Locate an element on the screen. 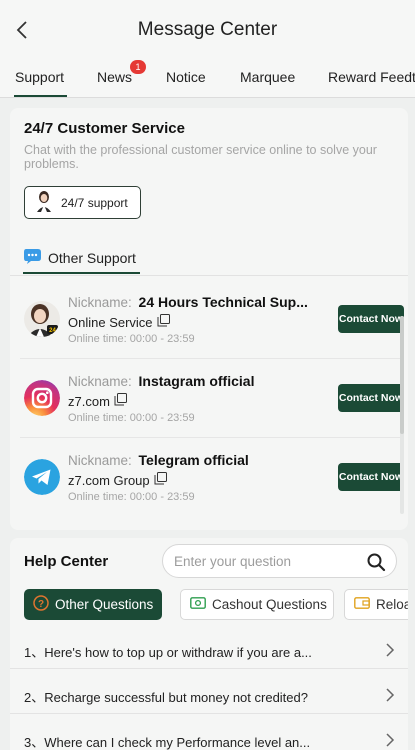  chip-other-questions: ? Other Questions is located at coordinates (93, 604).